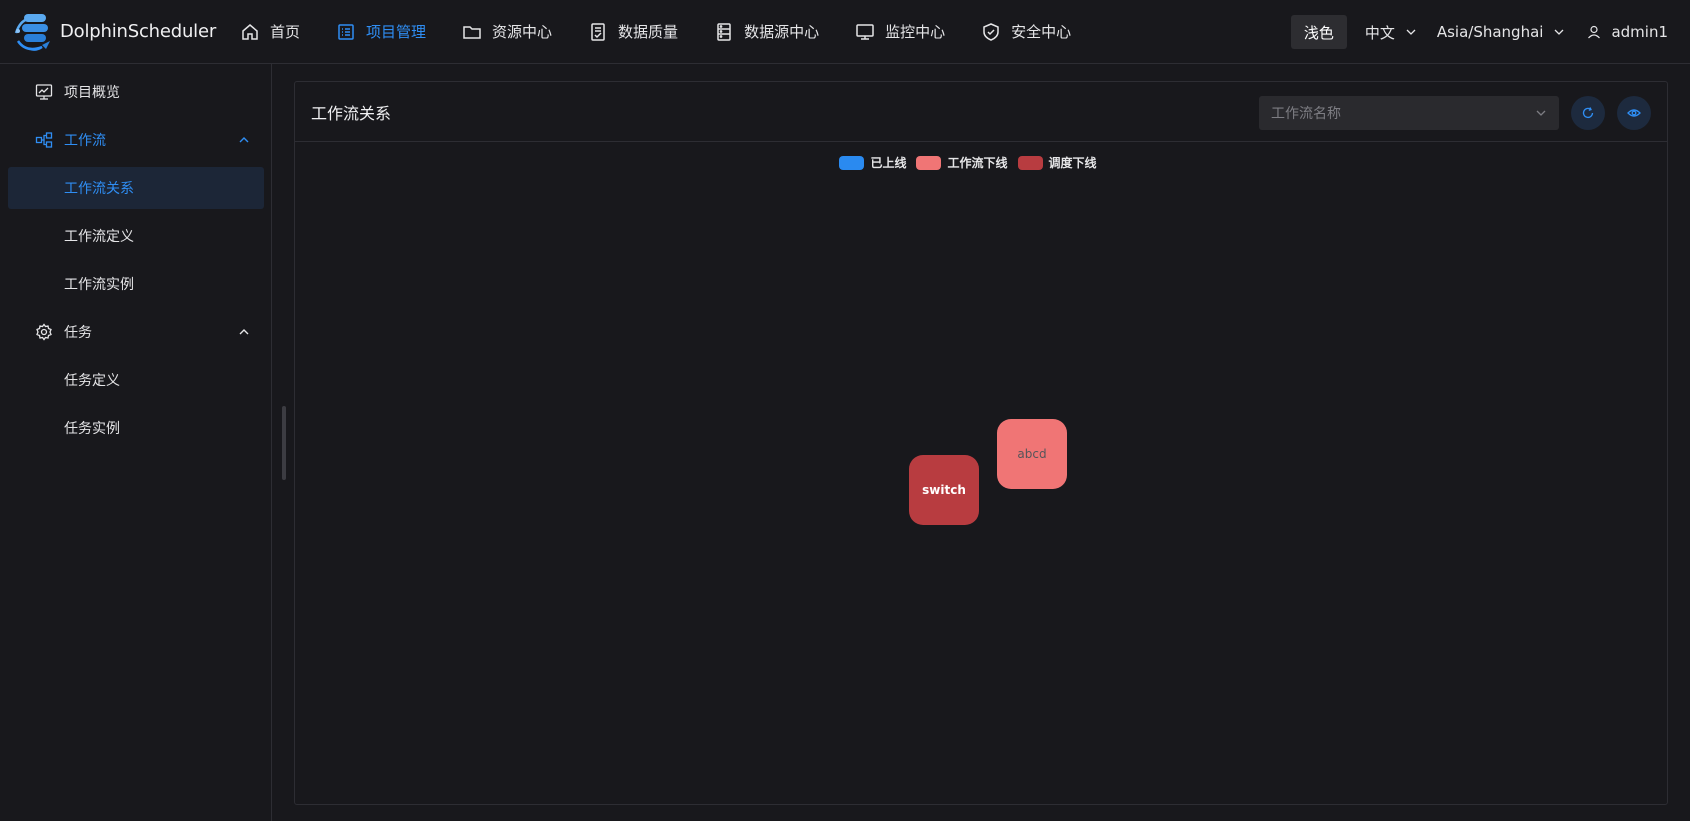 Image resolution: width=1690 pixels, height=821 pixels. I want to click on user-menu: admin1, so click(1632, 32).